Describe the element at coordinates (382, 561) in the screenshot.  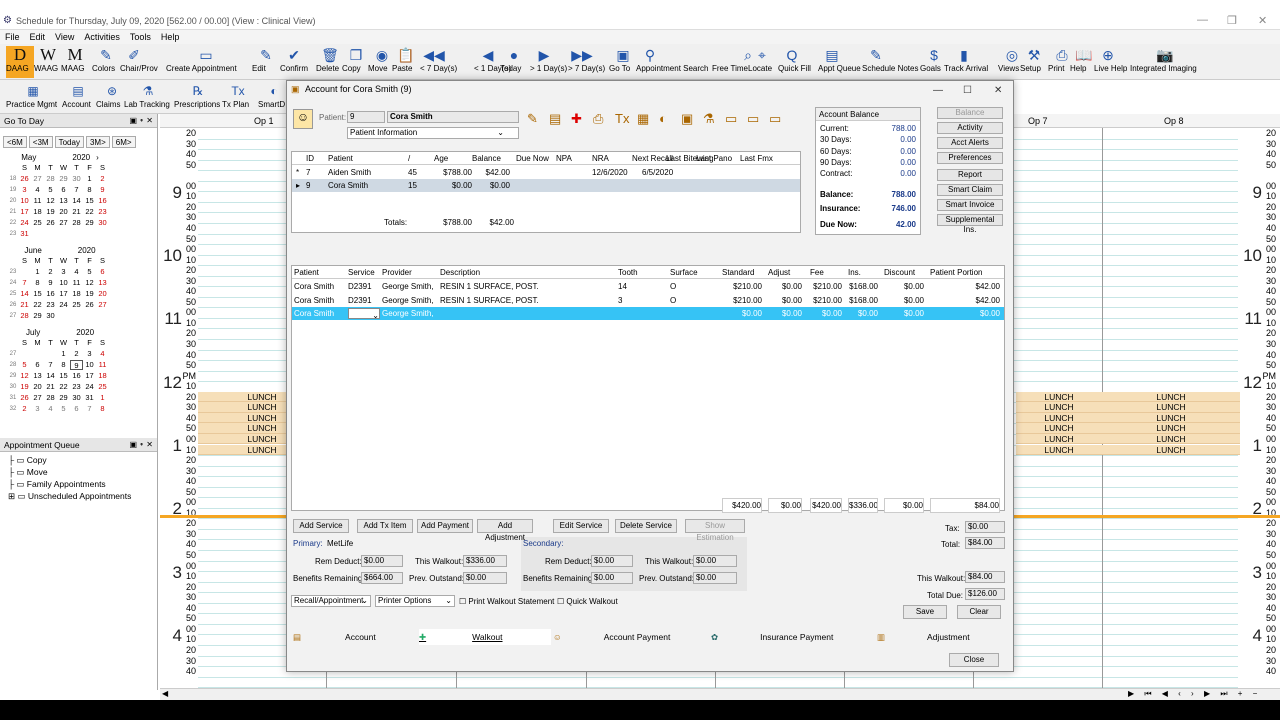
I see `primary-rem-deduct: $0.00` at that location.